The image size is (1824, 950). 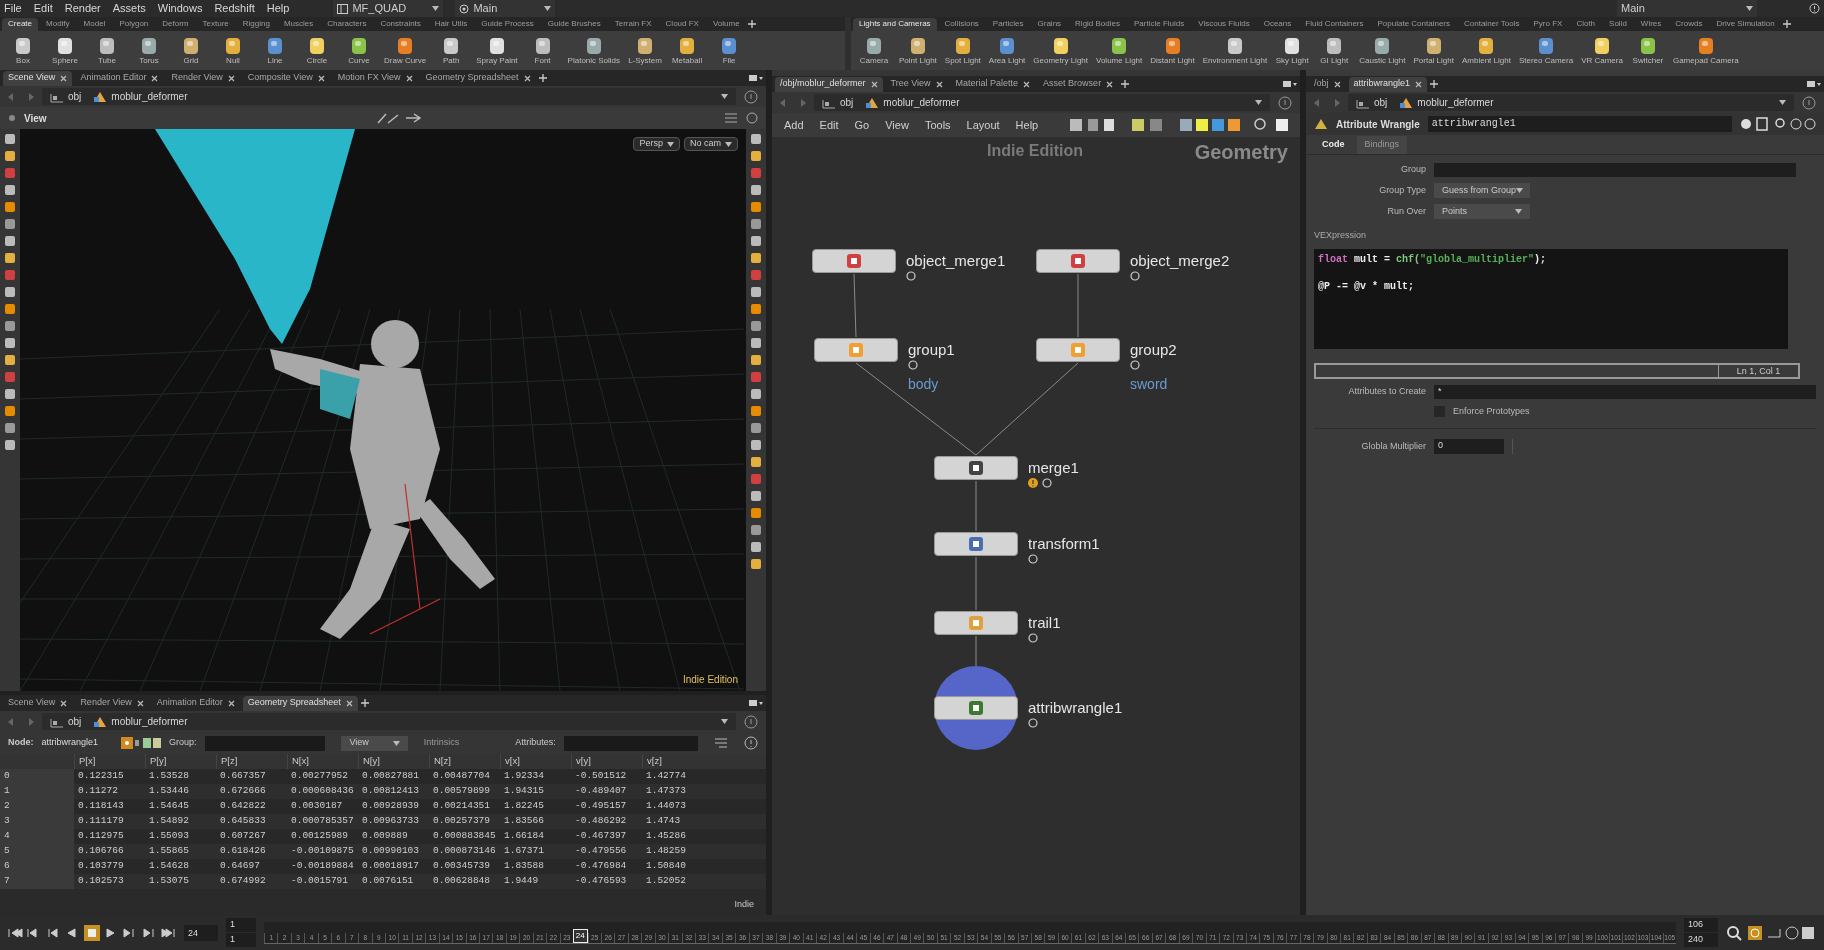 What do you see at coordinates (1044, 623) in the screenshot?
I see `node-label: trail1` at bounding box center [1044, 623].